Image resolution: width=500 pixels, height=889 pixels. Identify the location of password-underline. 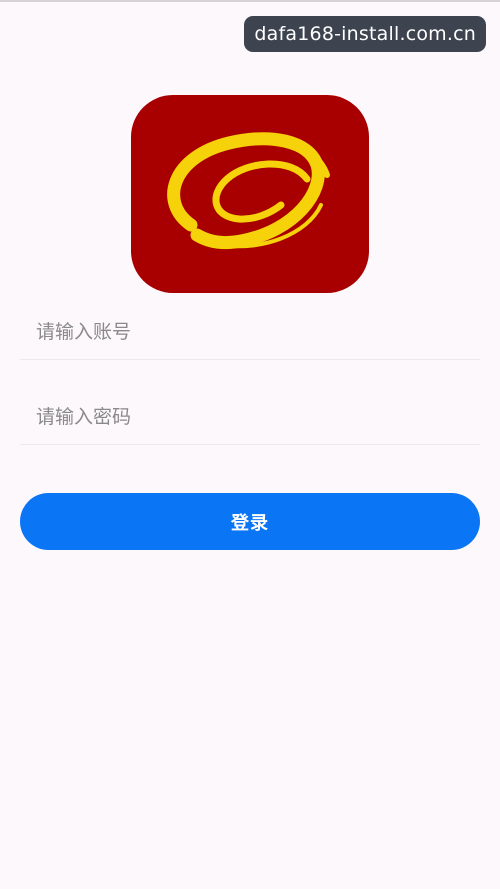
(250, 444).